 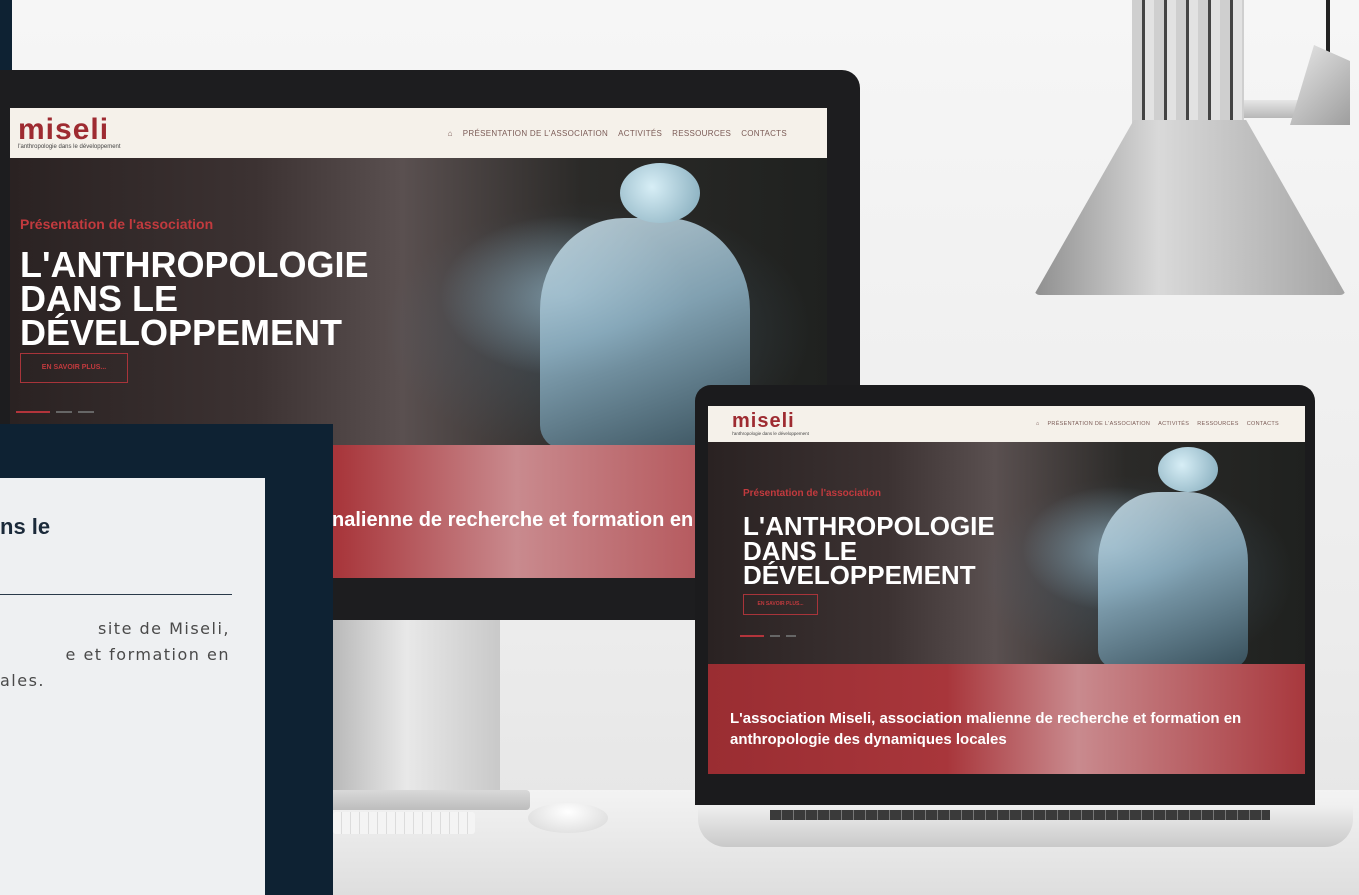 I want to click on lamp-neck, so click(x=1188, y=65).